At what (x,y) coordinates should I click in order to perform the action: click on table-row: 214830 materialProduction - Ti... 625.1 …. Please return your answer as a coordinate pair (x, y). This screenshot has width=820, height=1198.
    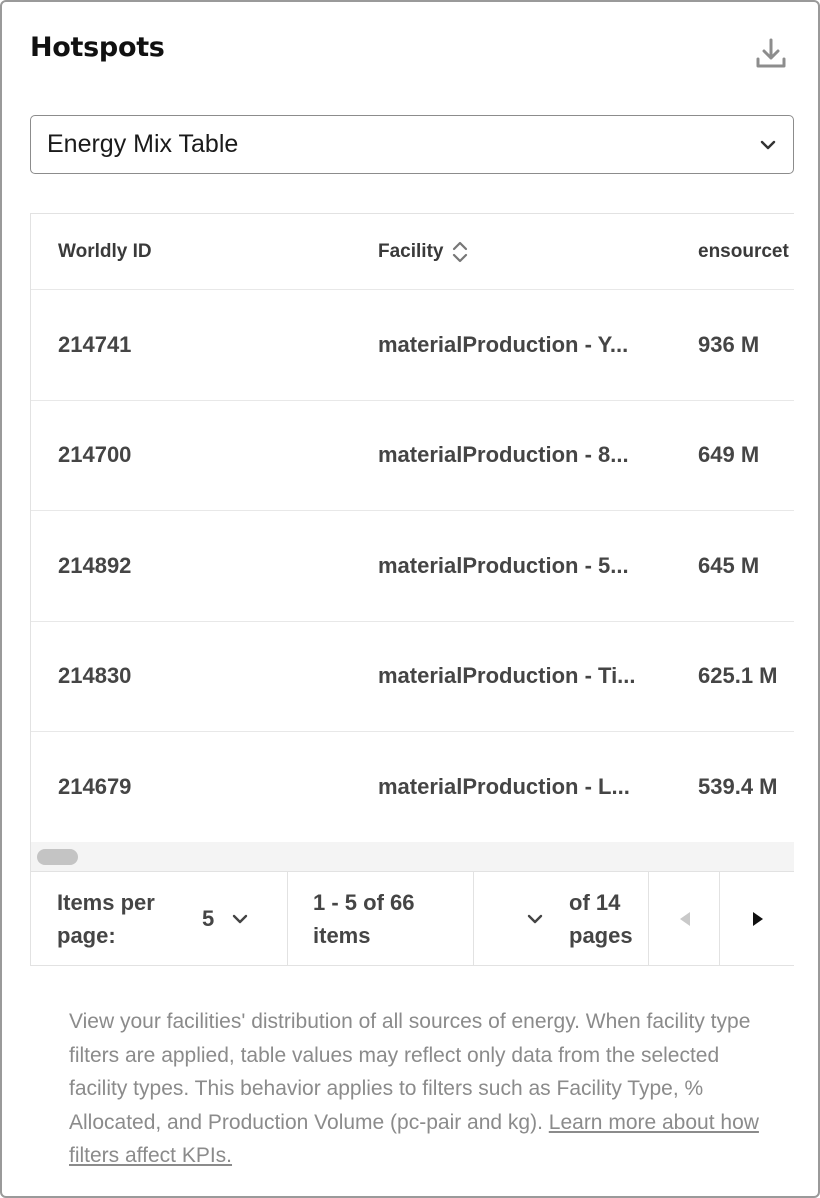
    Looking at the image, I should click on (412, 677).